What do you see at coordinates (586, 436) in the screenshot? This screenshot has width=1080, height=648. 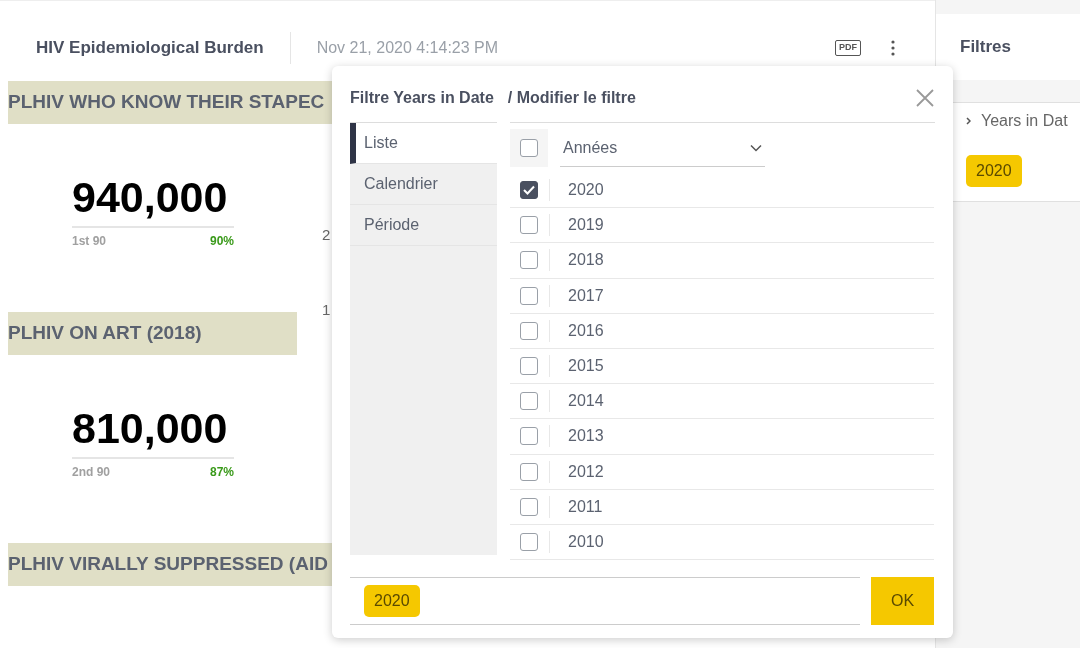 I see `year-option: 2013` at bounding box center [586, 436].